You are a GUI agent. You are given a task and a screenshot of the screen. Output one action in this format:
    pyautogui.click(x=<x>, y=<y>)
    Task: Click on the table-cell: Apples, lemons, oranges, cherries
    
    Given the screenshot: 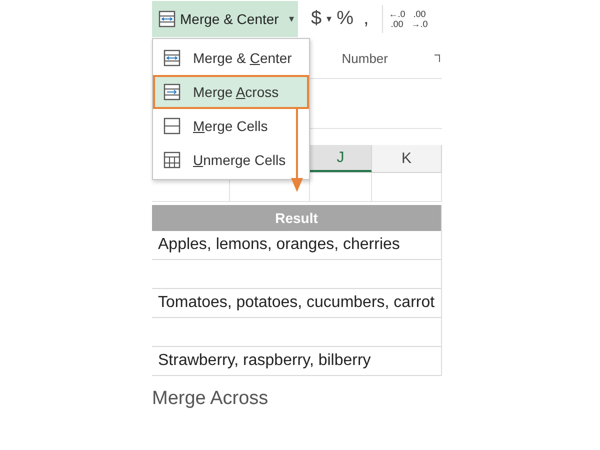 What is the action you would take?
    pyautogui.click(x=296, y=245)
    